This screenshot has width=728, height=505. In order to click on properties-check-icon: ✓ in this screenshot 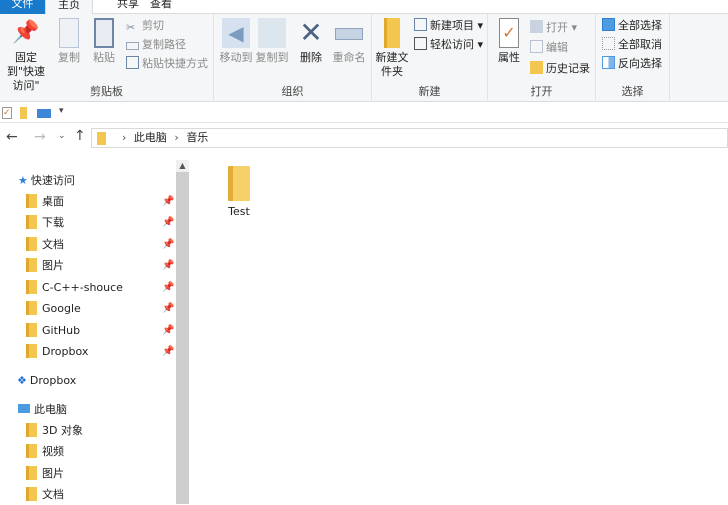, I will do `click(509, 33)`.